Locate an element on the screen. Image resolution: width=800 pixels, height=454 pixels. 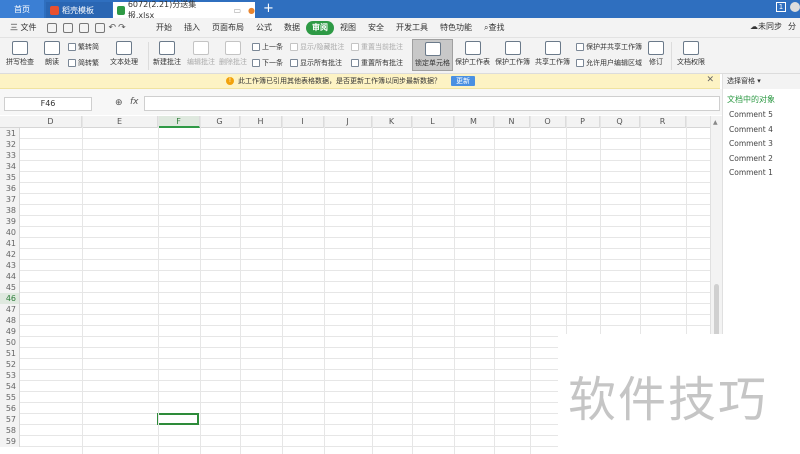
menu-page-layout: 页面布局 is located at coordinates (228, 28).